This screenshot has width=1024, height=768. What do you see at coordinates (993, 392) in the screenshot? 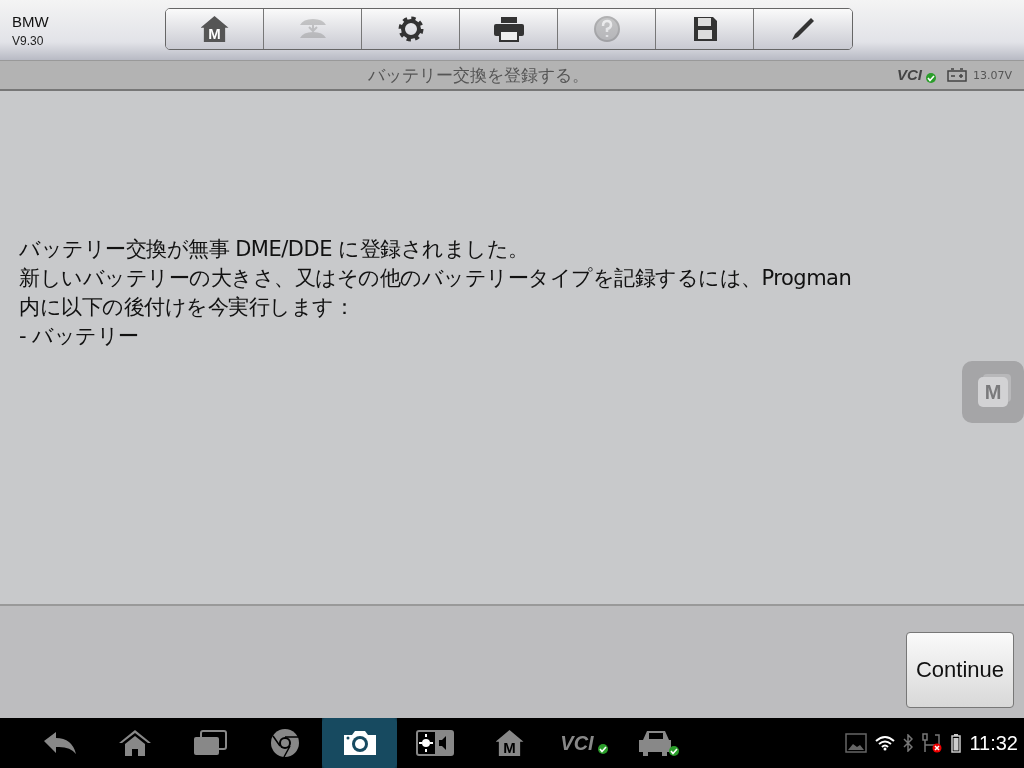
I see `floating-m-label: M` at bounding box center [993, 392].